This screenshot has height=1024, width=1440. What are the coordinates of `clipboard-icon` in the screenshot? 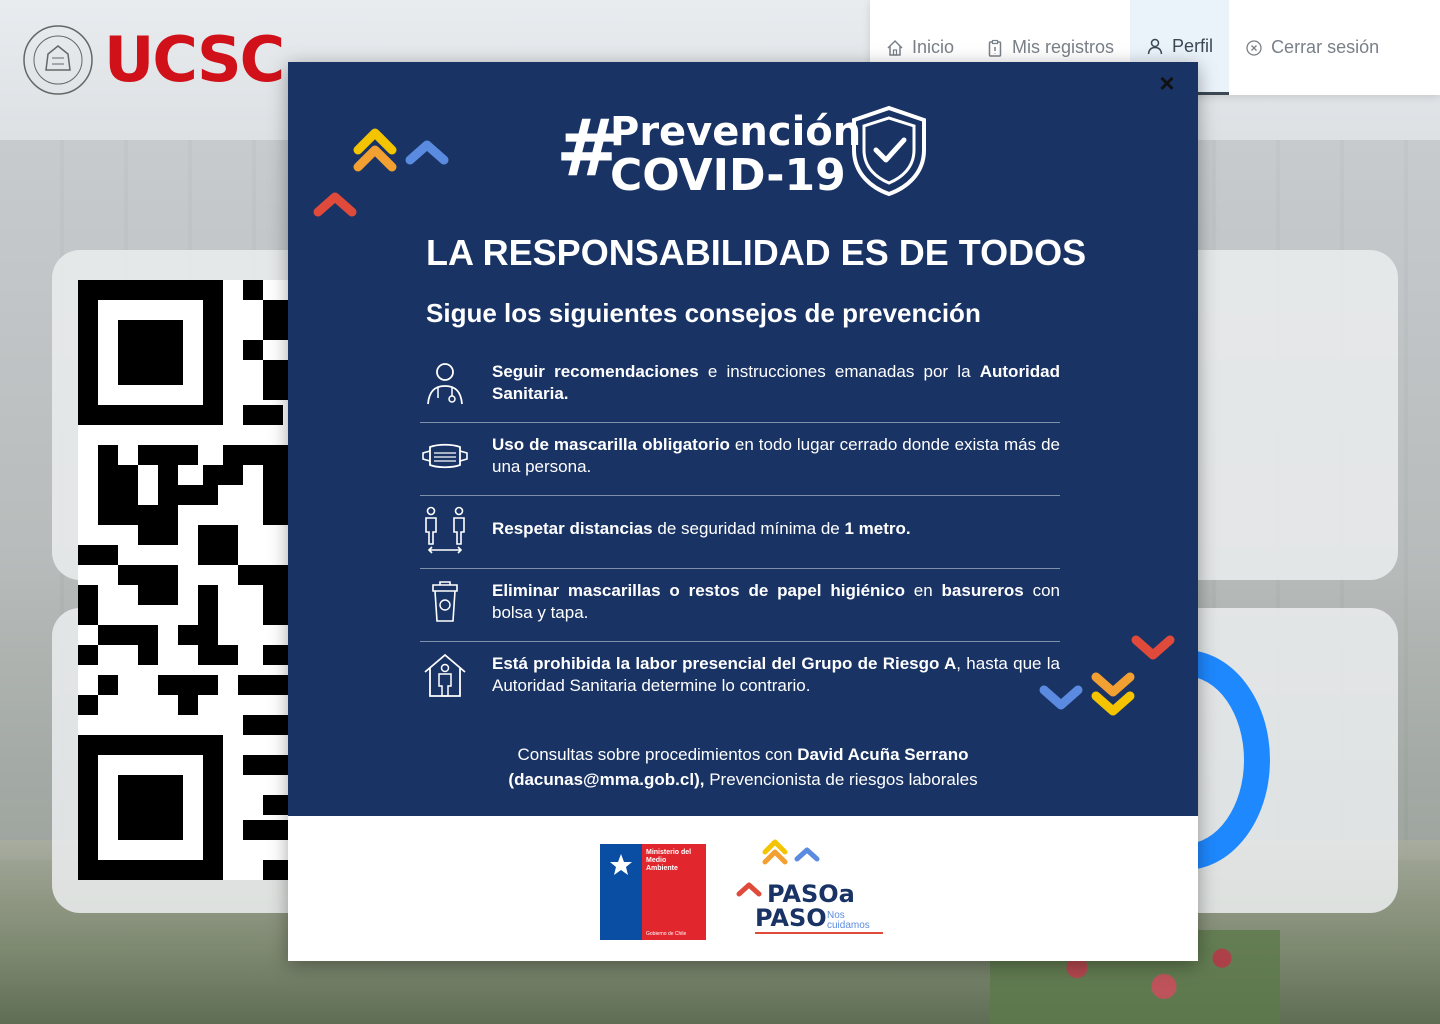 It's located at (995, 48).